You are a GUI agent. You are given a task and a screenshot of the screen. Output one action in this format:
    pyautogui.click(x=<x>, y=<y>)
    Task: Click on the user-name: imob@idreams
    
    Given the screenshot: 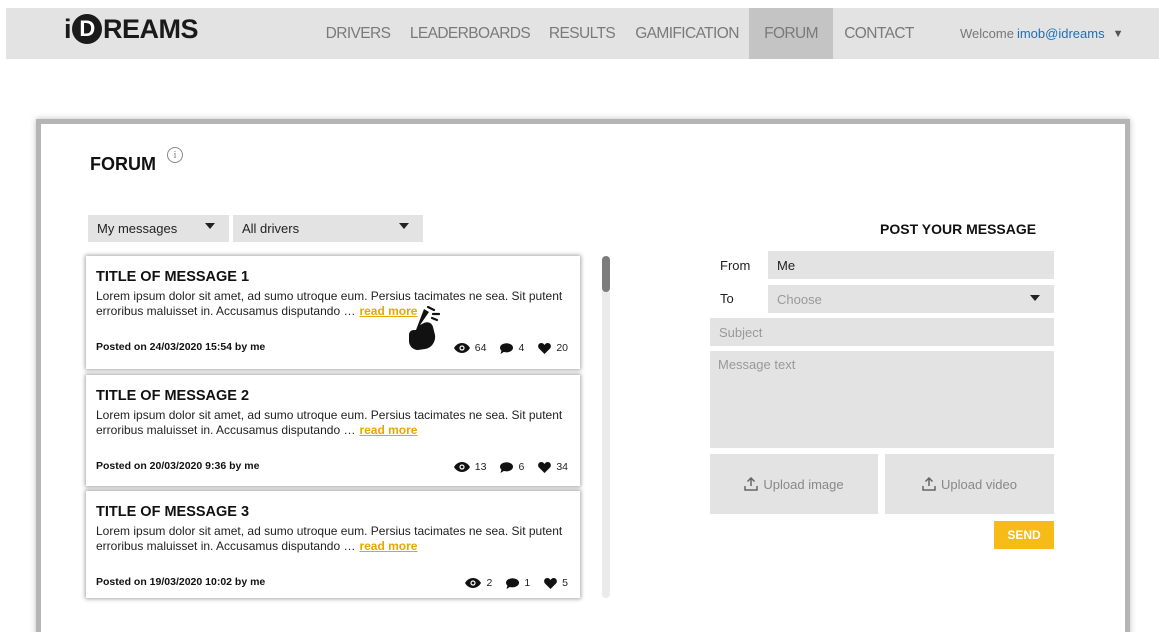 What is the action you would take?
    pyautogui.click(x=1061, y=33)
    